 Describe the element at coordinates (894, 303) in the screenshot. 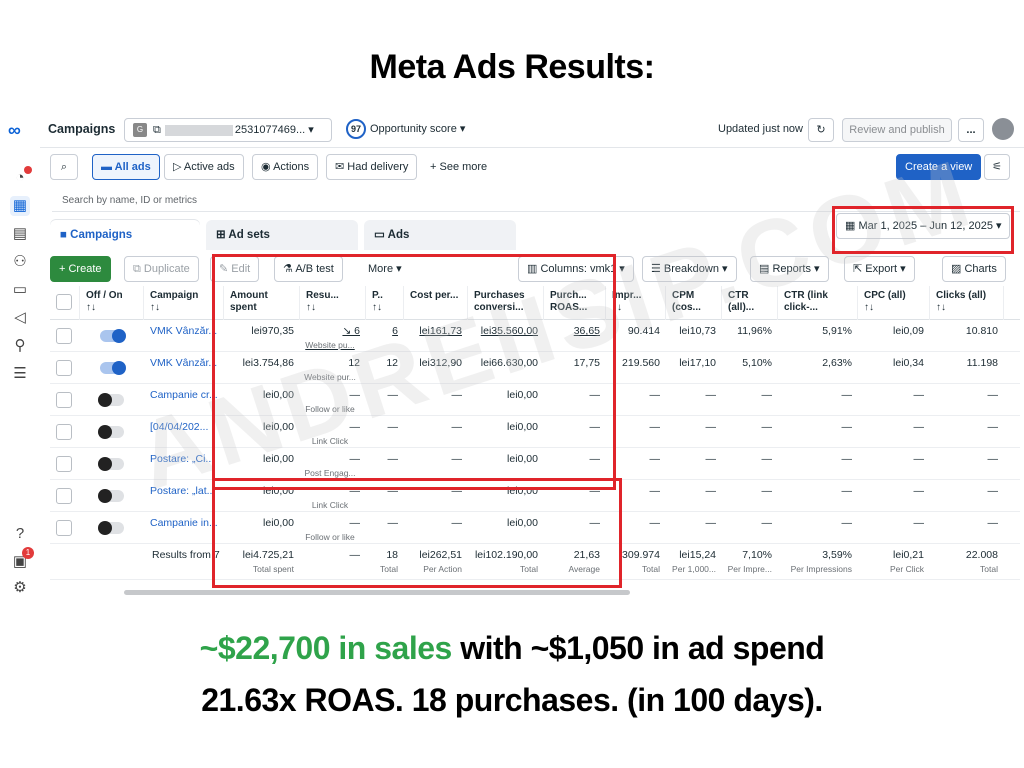

I see `col-cpc: CPC (all) ↑↓` at that location.